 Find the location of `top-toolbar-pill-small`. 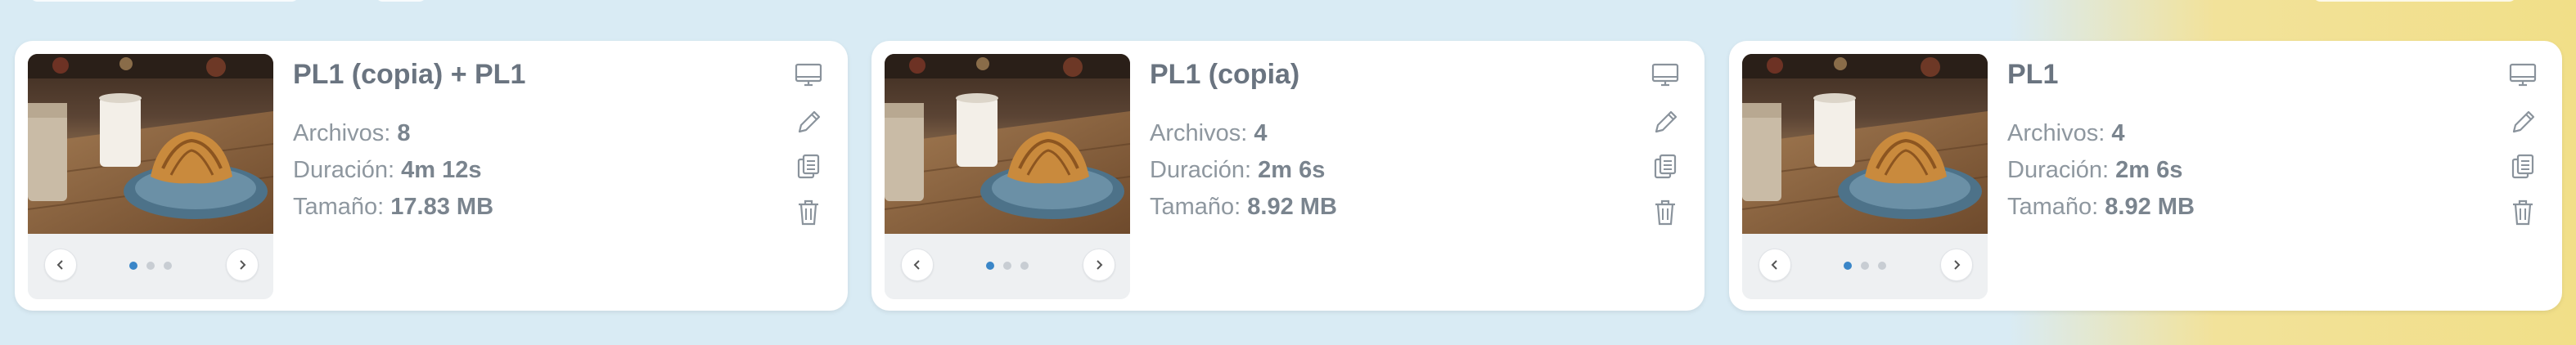

top-toolbar-pill-small is located at coordinates (401, 1).